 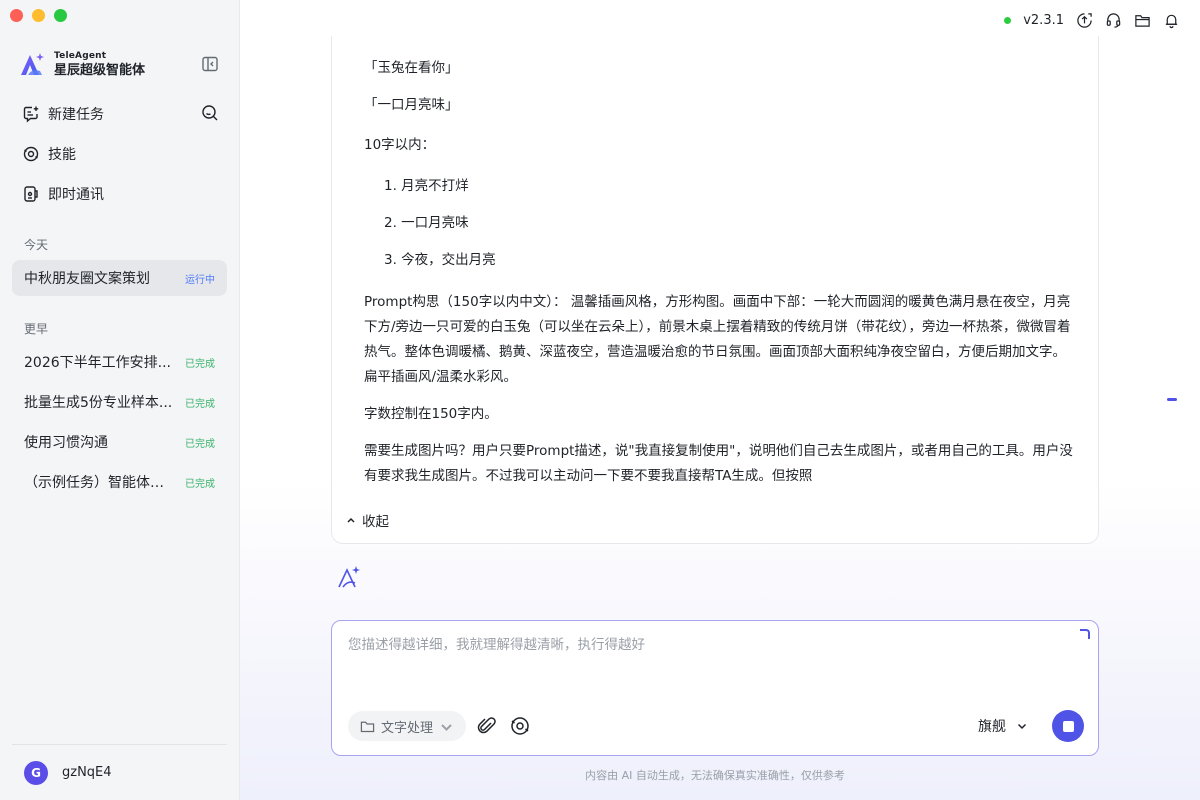 I want to click on new-task-icon, so click(x=31, y=114).